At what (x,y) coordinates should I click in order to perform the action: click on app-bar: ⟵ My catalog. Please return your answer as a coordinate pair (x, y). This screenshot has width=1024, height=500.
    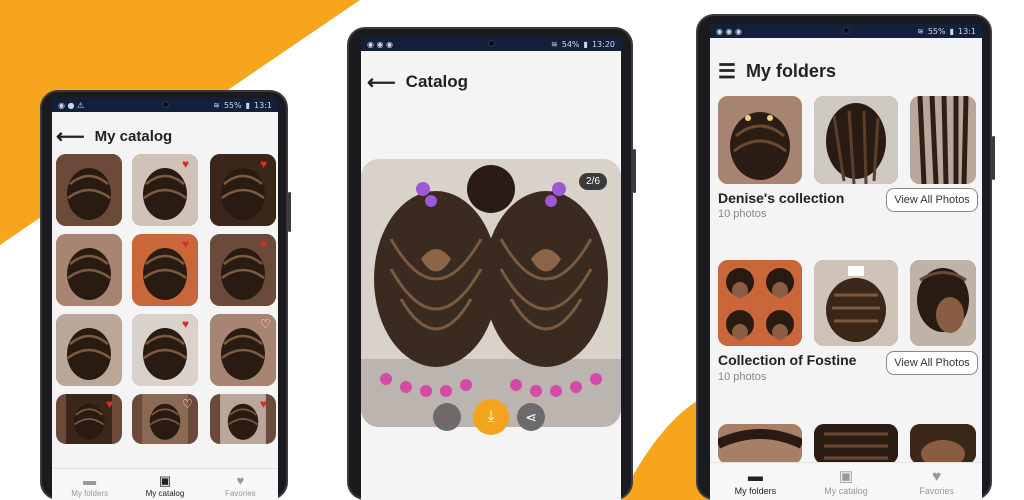
    Looking at the image, I should click on (165, 136).